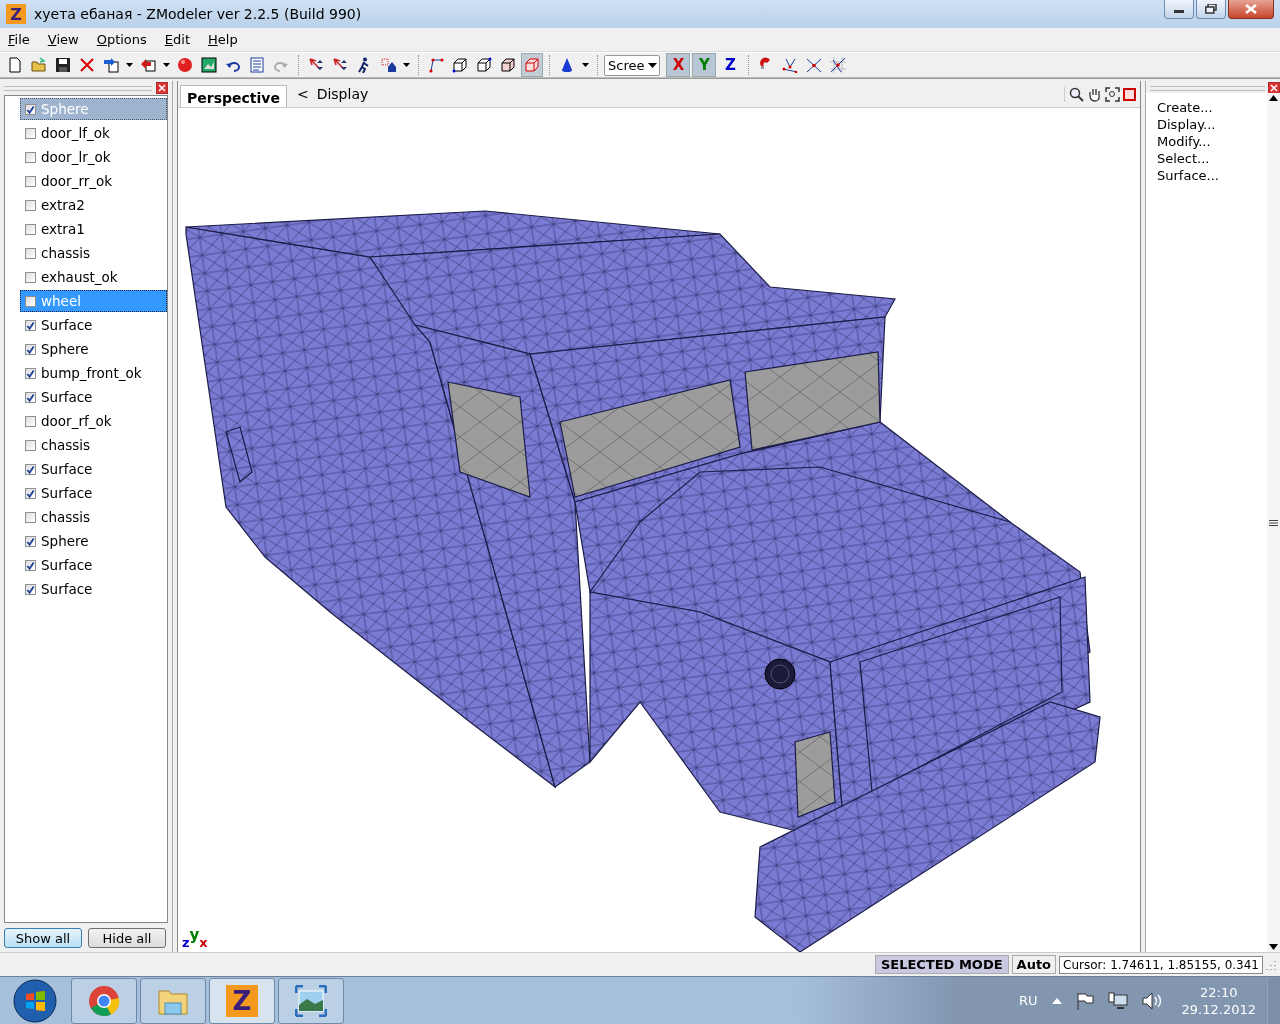 The image size is (1280, 1024). What do you see at coordinates (233, 96) in the screenshot?
I see `view-tab: Perspective` at bounding box center [233, 96].